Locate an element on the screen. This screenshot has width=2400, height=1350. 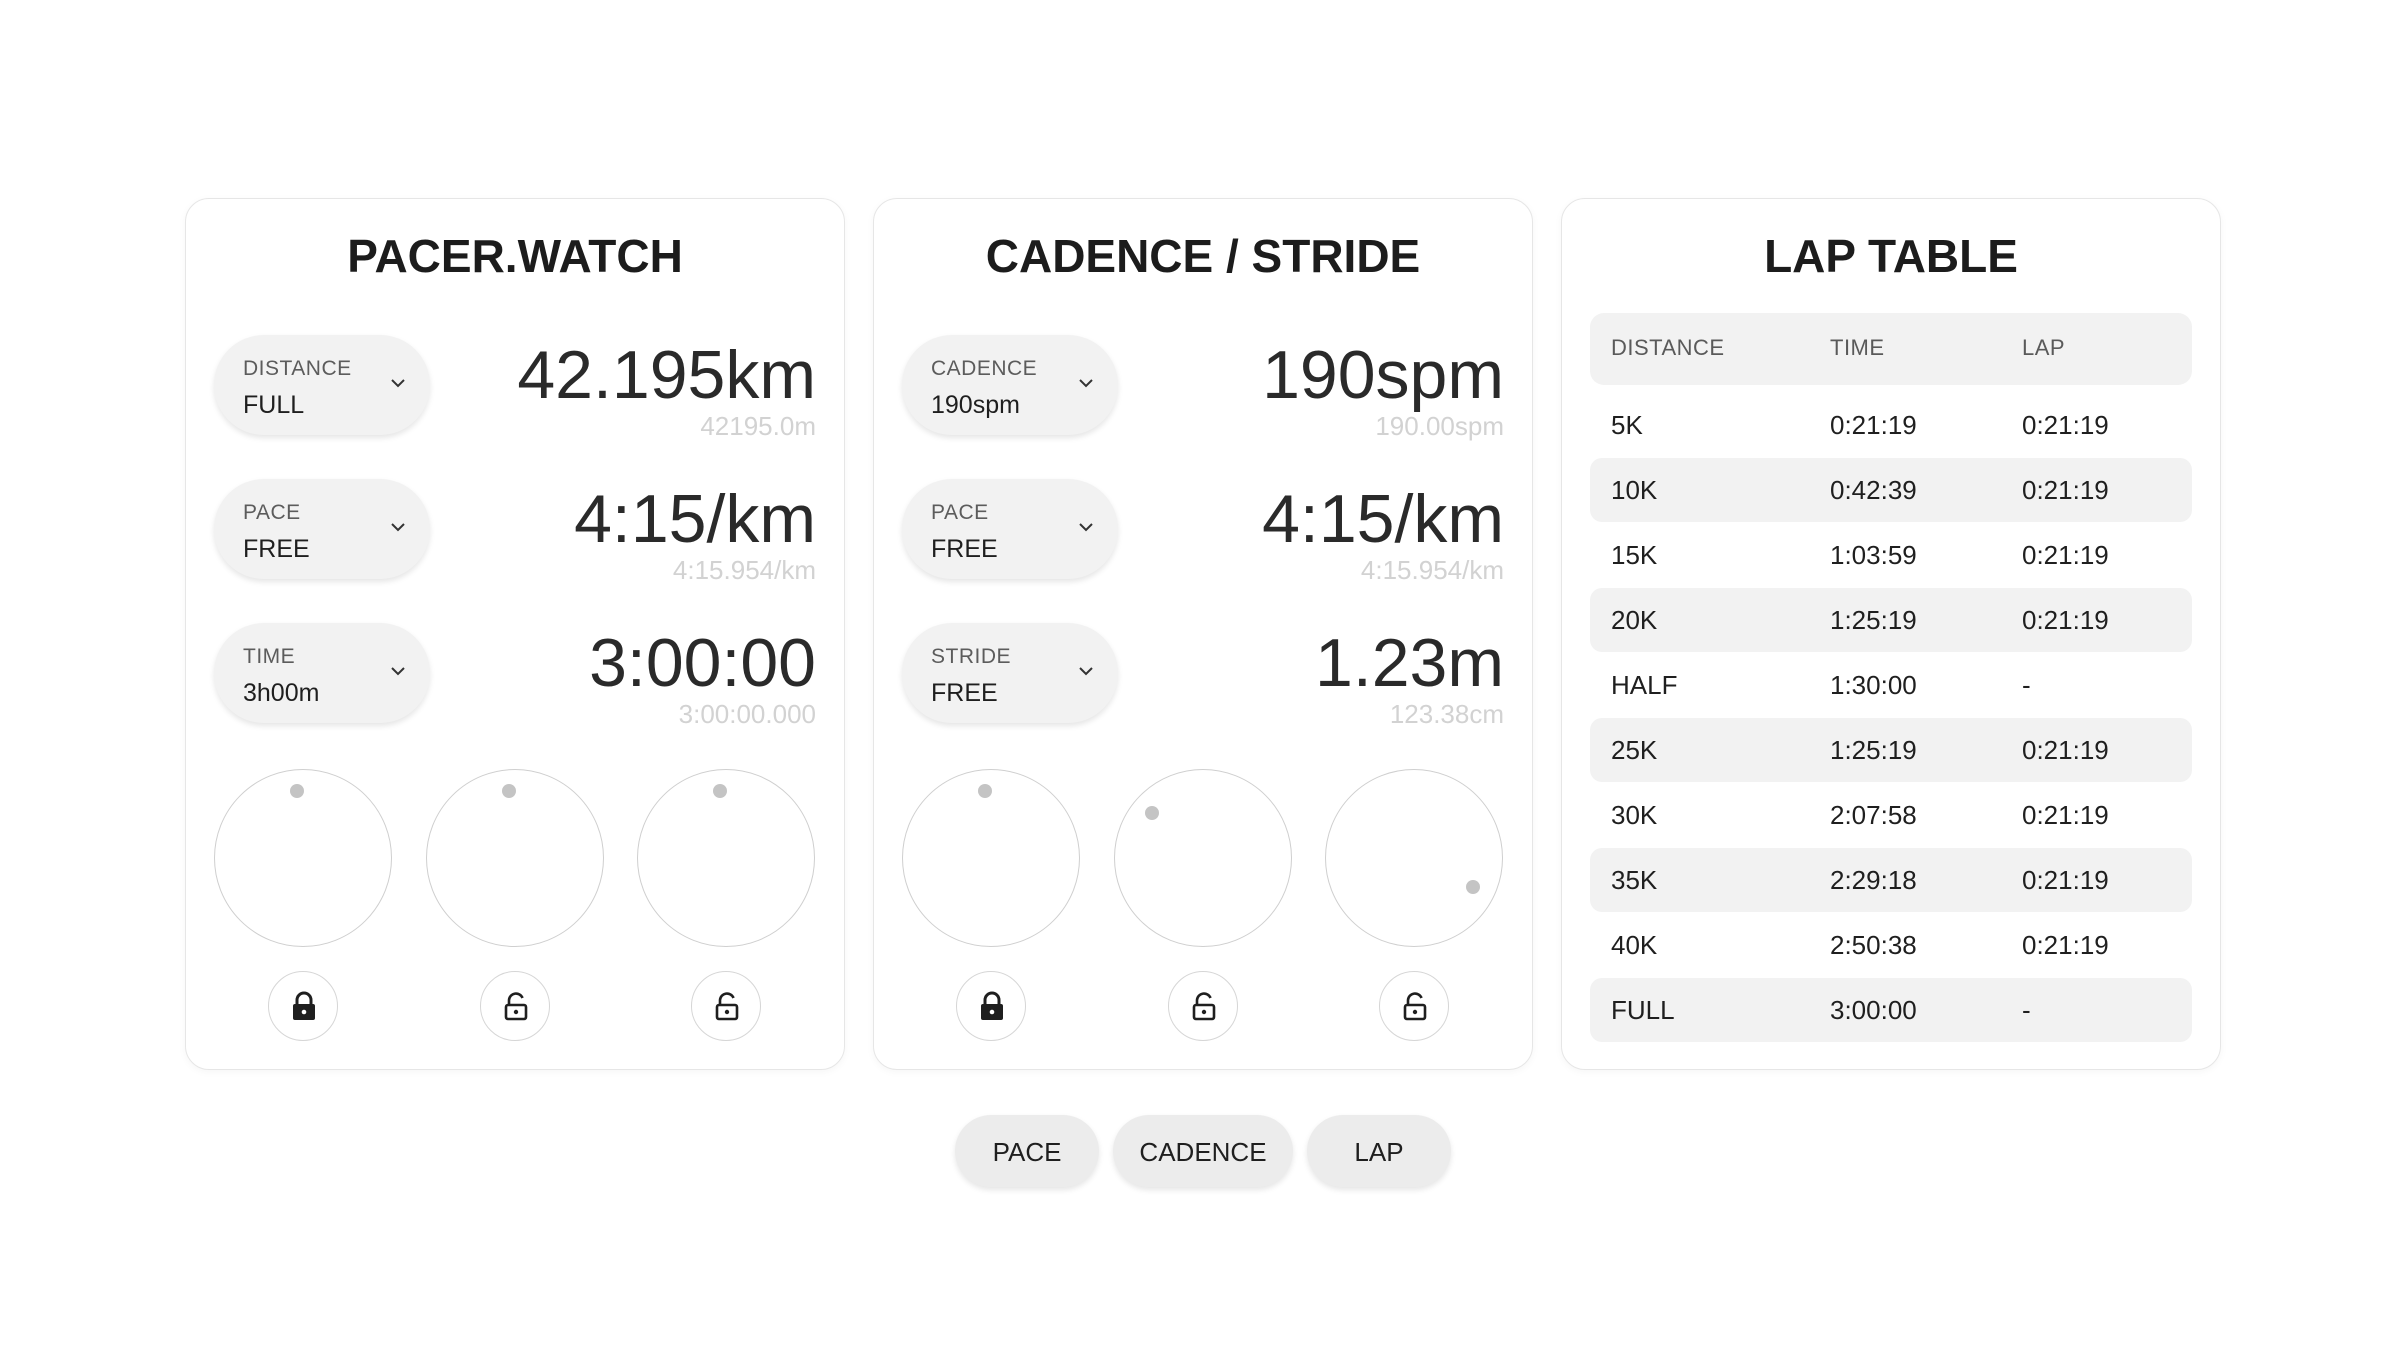
cadence-select-value: 190spm is located at coordinates (975, 405).